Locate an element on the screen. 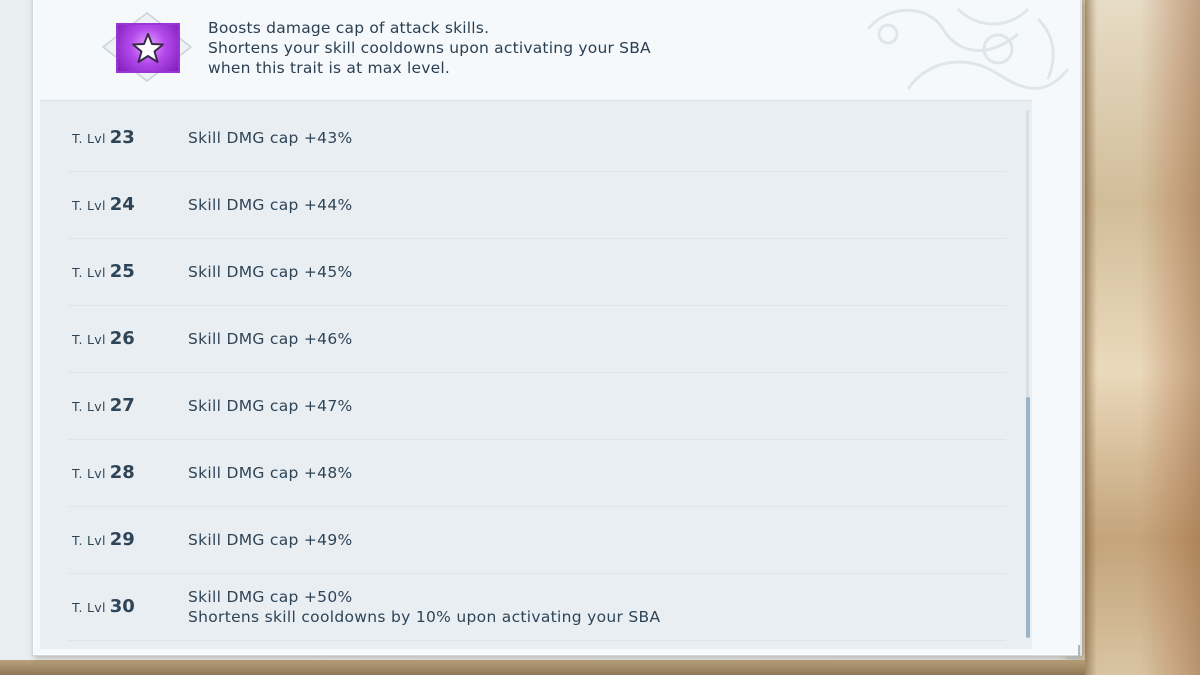 This screenshot has height=675, width=1200. level-row: T. Lvl 25 Skill DMG cap +45% is located at coordinates (537, 272).